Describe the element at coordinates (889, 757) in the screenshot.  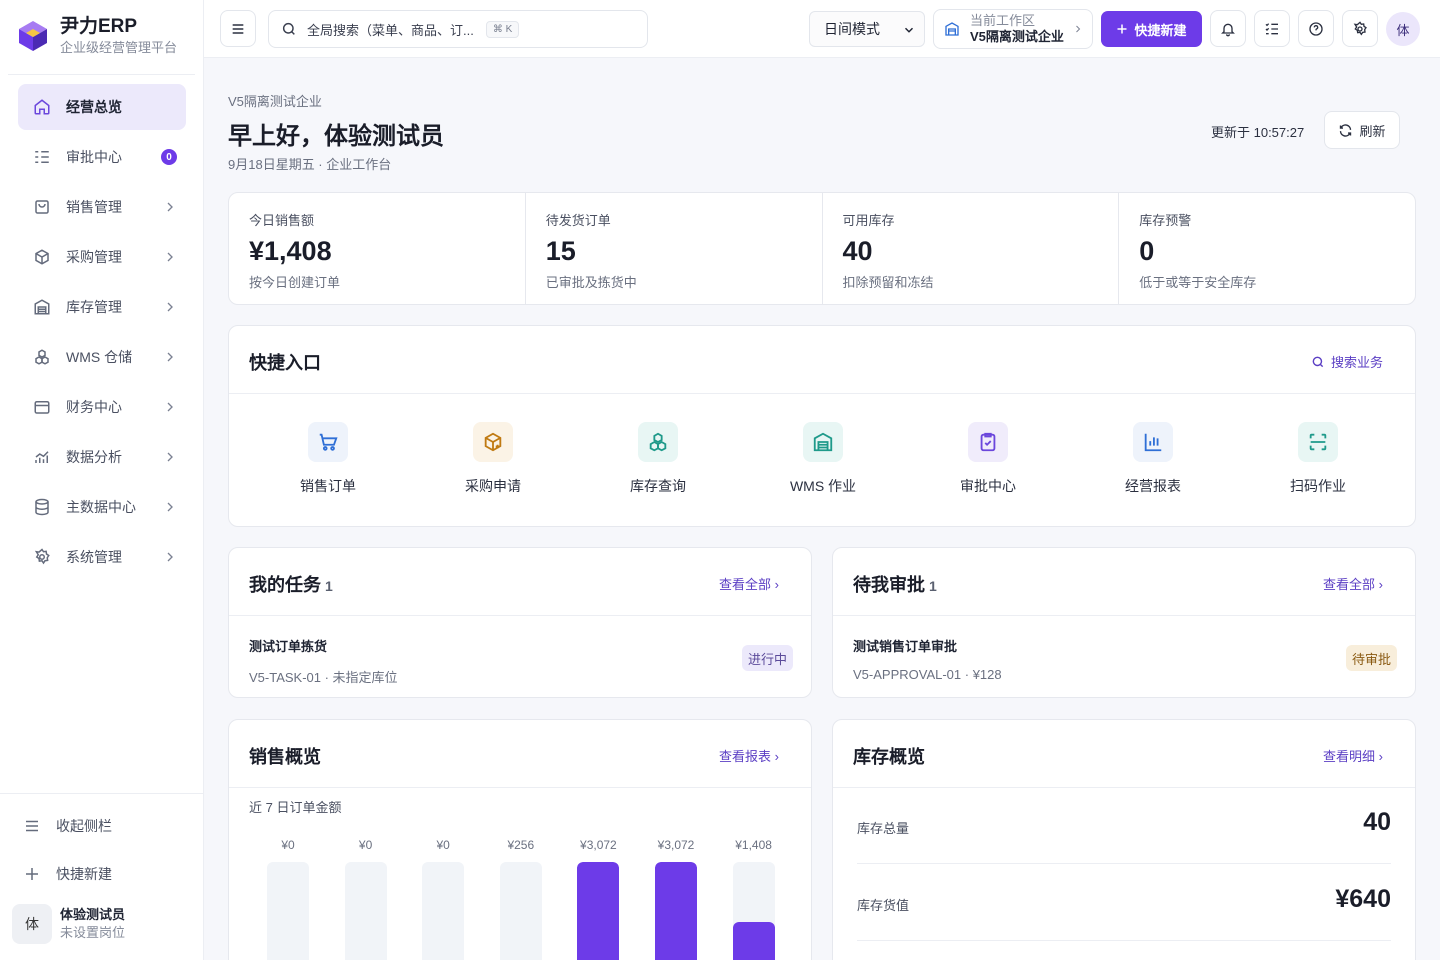
I see `card-title: 库存概览` at that location.